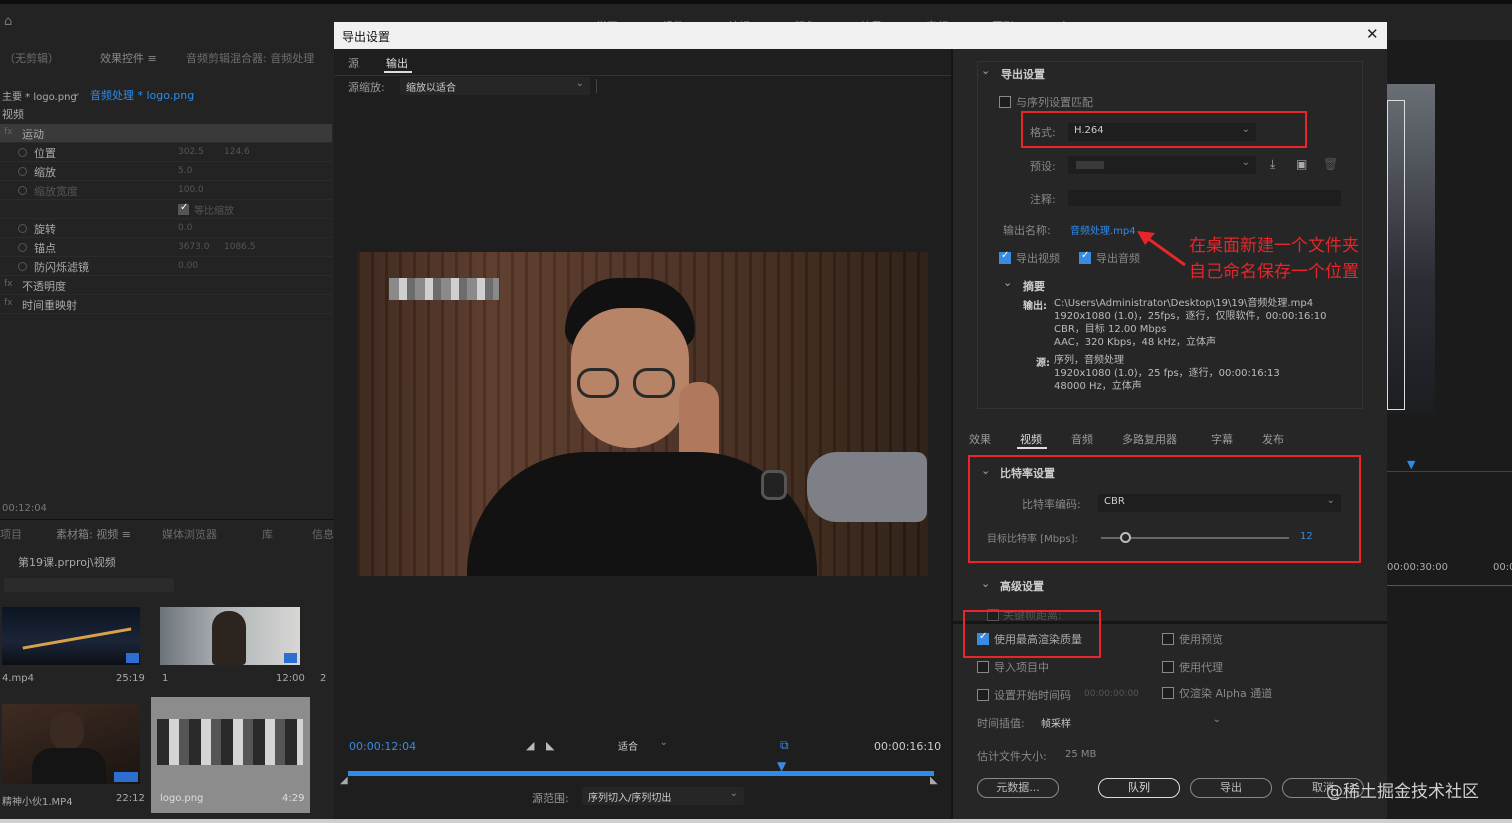 This screenshot has height=823, width=1512. I want to click on close-icon: ✕, so click(1372, 34).